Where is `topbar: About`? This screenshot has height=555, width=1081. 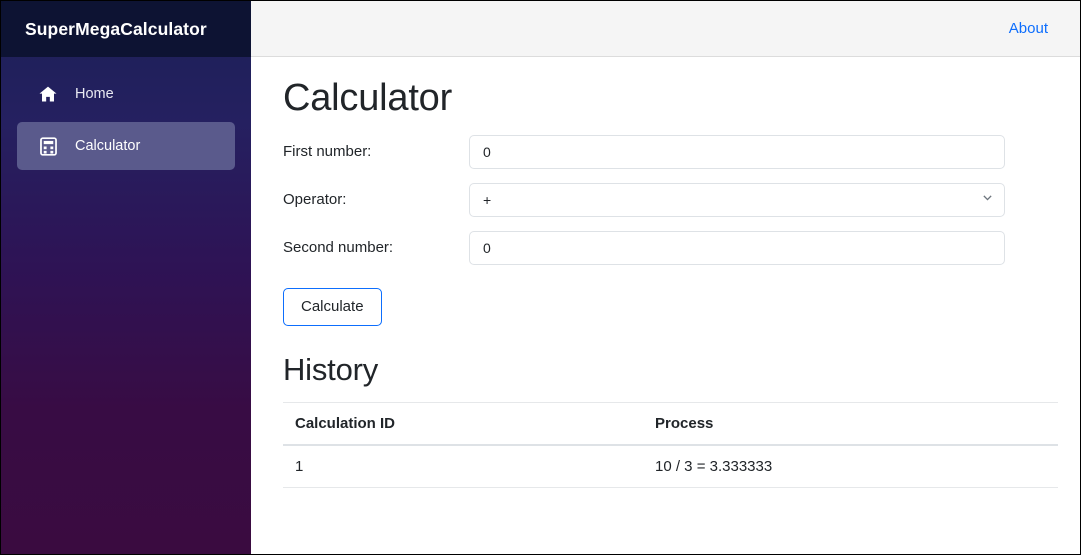
topbar: About is located at coordinates (665, 29).